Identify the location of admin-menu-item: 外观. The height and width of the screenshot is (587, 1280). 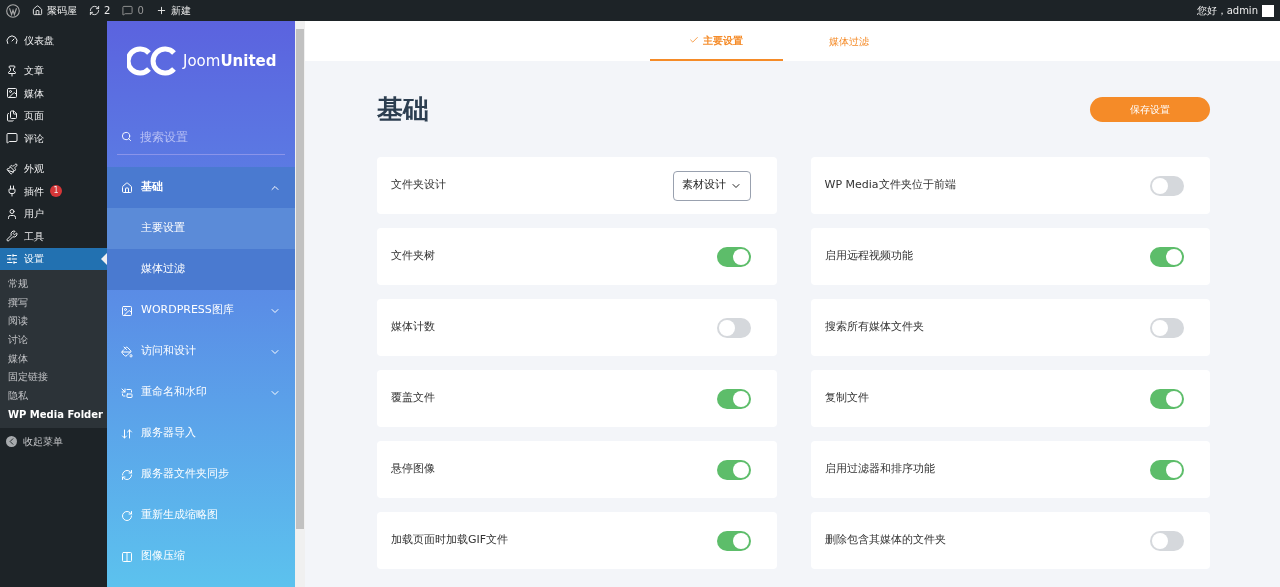
(53, 168).